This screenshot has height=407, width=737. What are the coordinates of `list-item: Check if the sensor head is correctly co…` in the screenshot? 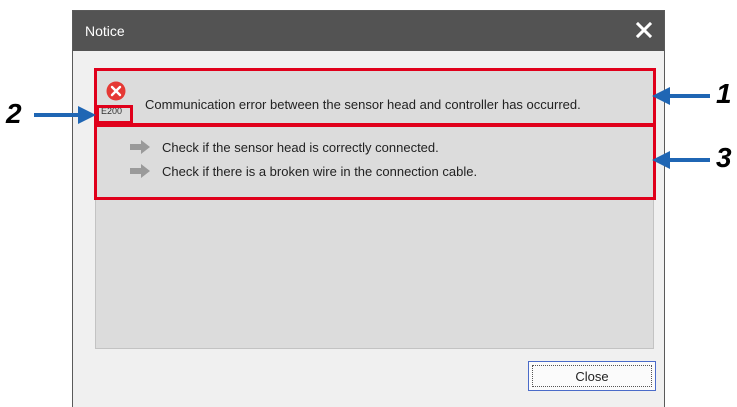 It's located at (267, 147).